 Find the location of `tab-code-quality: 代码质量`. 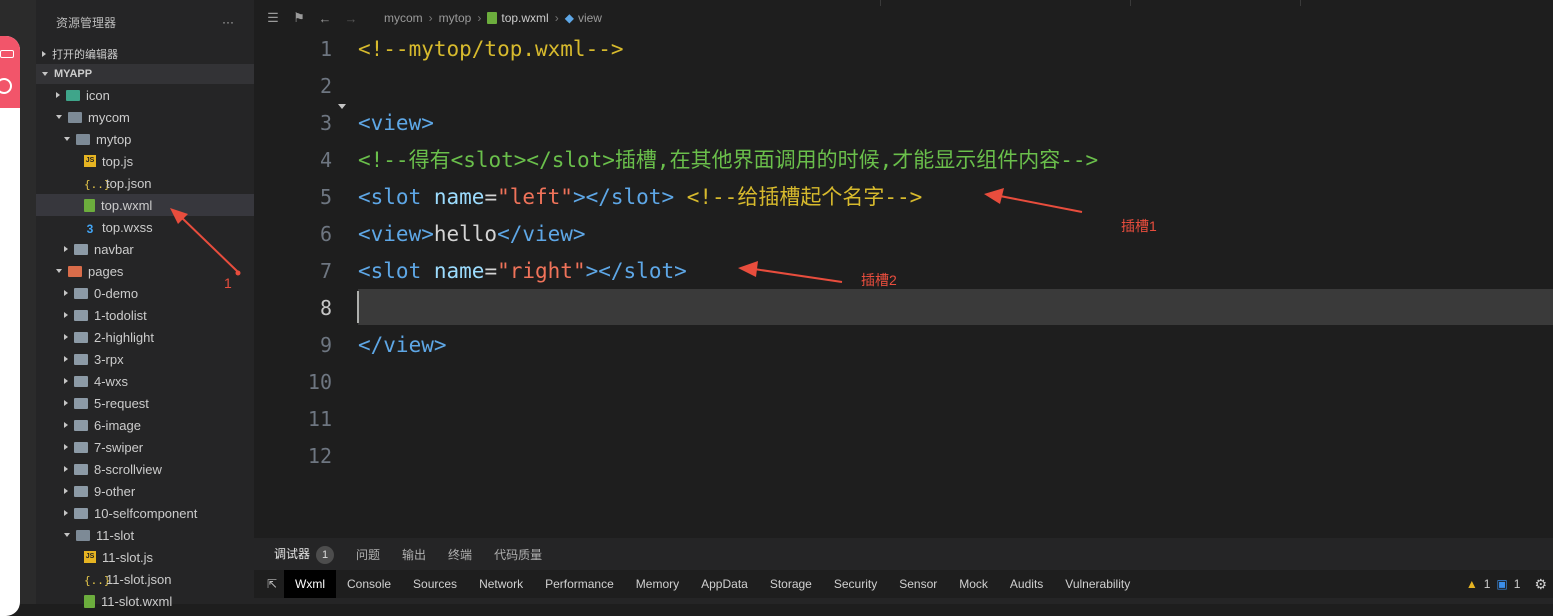

tab-code-quality: 代码质量 is located at coordinates (518, 554).